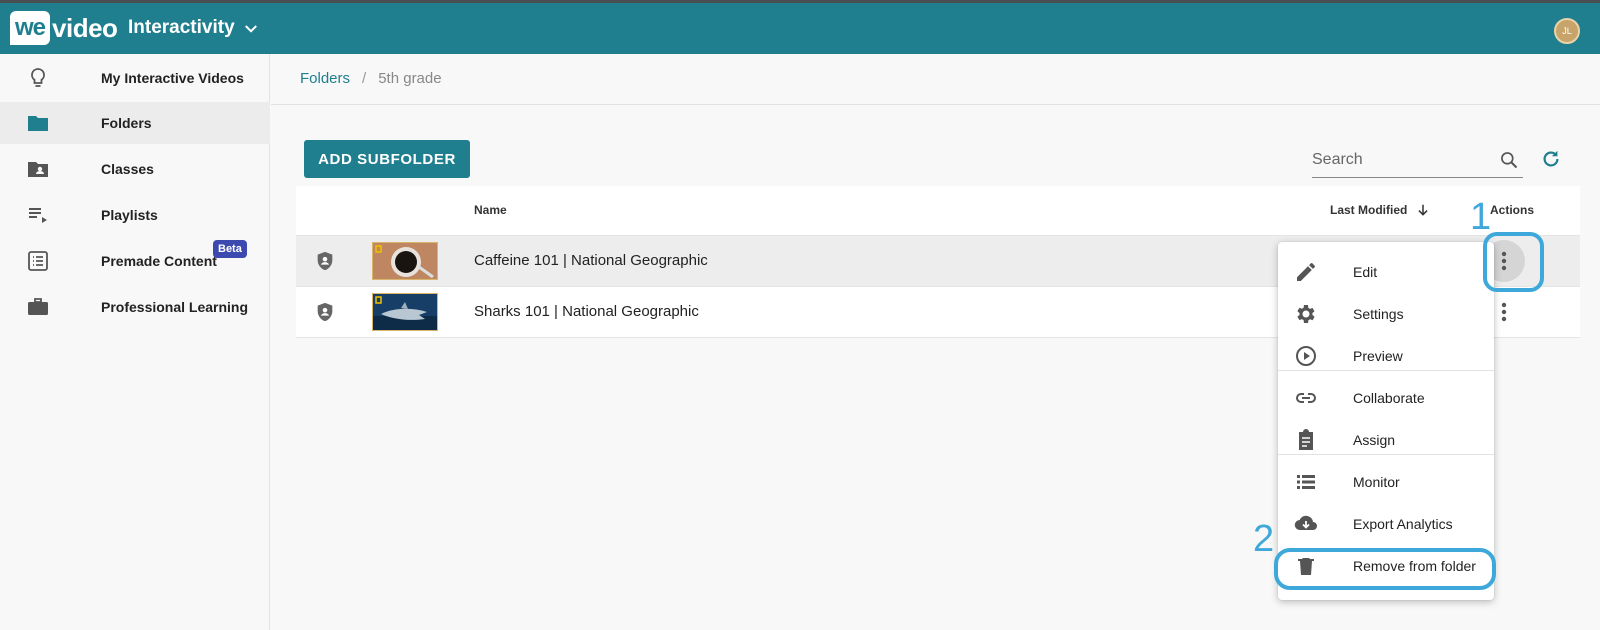 The height and width of the screenshot is (630, 1600). I want to click on more-vertical-icon, so click(1504, 312).